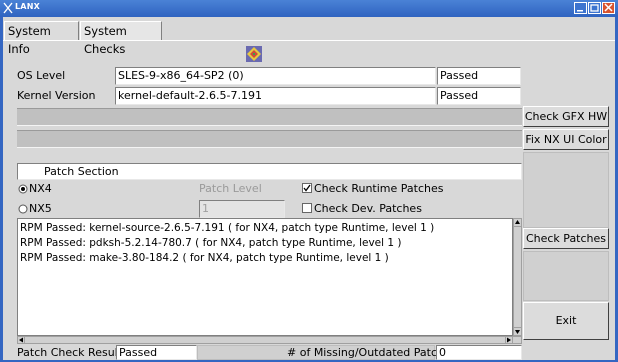 The height and width of the screenshot is (362, 618). Describe the element at coordinates (23, 189) in the screenshot. I see `nx4-radio` at that location.